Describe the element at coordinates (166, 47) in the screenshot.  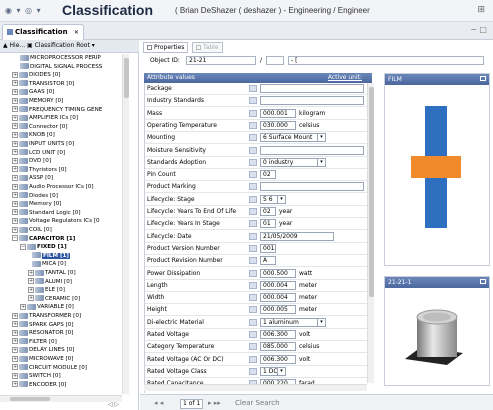
I see `tab-properties: Properties` at that location.